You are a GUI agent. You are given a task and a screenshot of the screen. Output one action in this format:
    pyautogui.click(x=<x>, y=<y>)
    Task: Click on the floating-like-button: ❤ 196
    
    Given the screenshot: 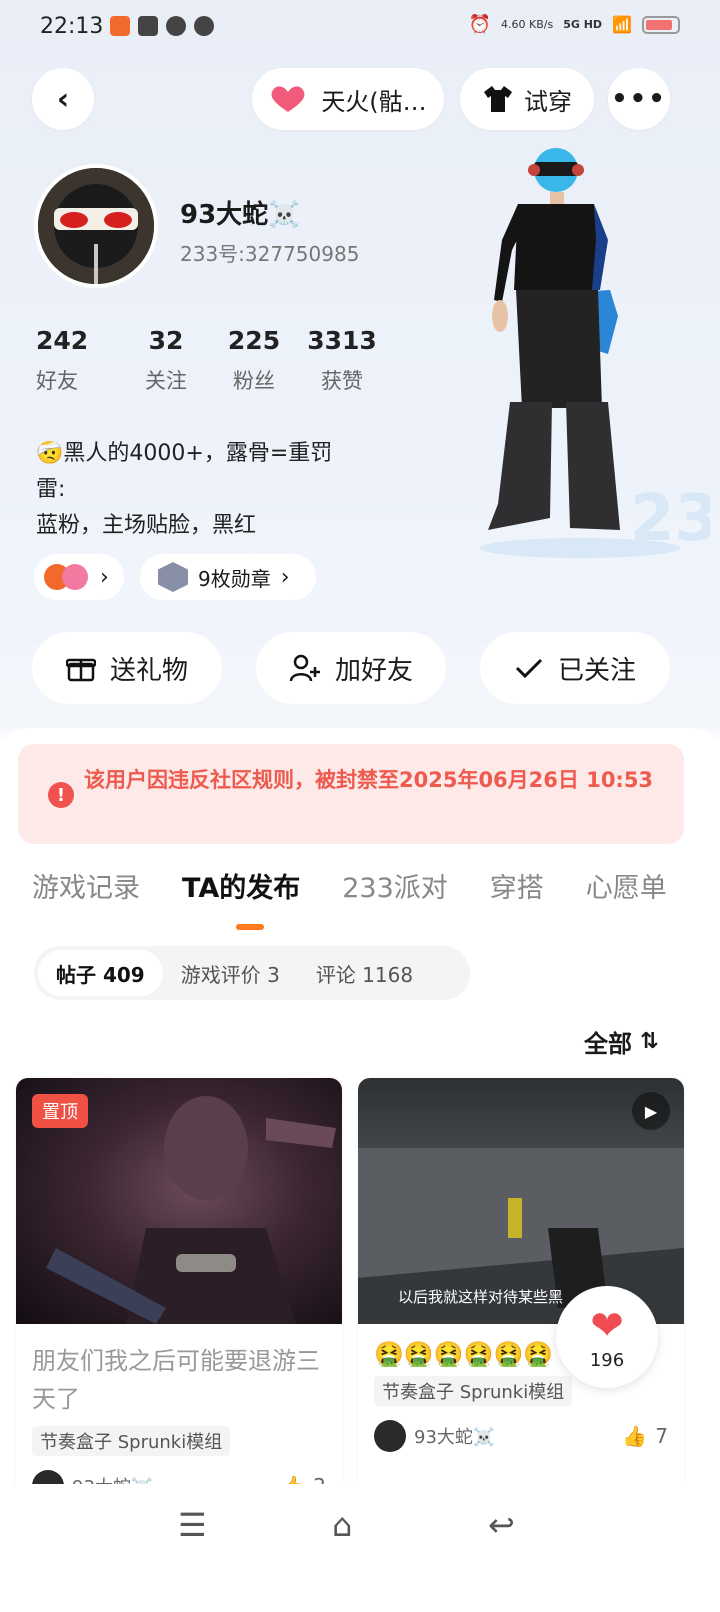 What is the action you would take?
    pyautogui.click(x=607, y=1337)
    